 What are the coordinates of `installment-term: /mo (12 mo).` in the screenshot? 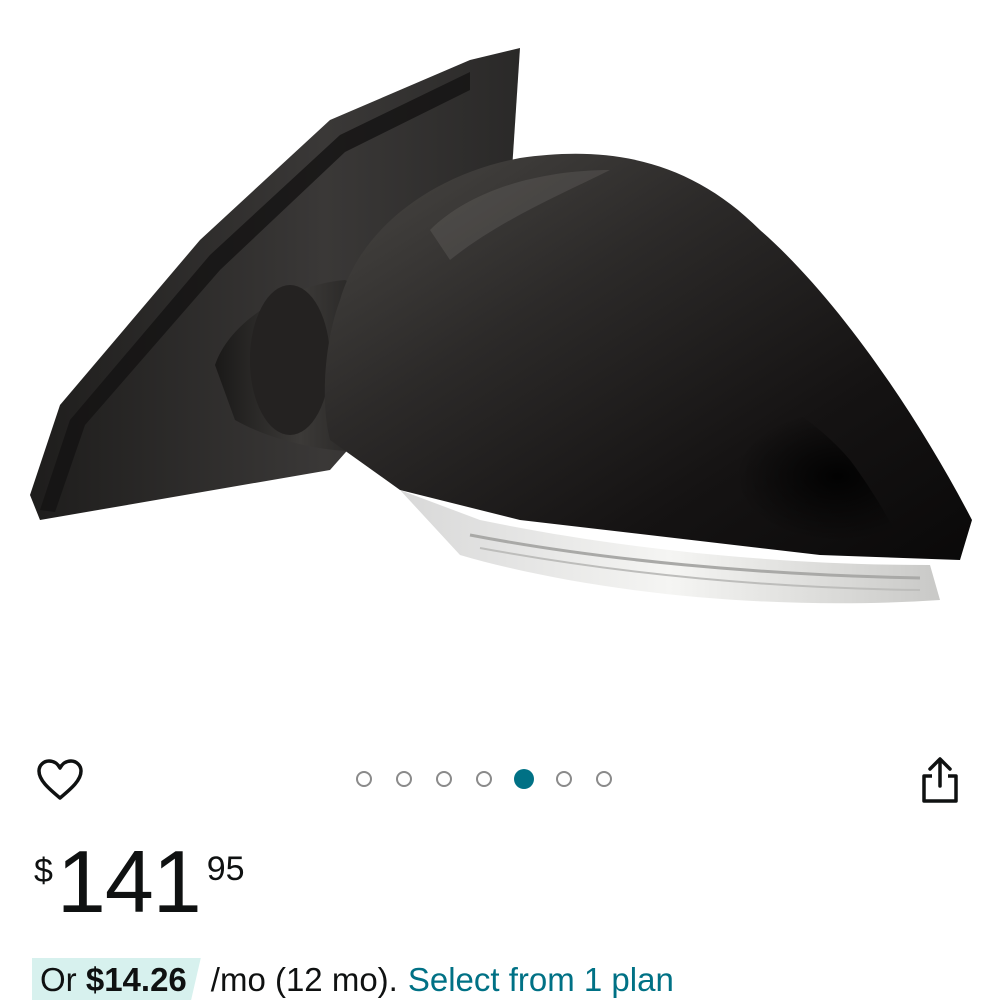 It's located at (304, 979).